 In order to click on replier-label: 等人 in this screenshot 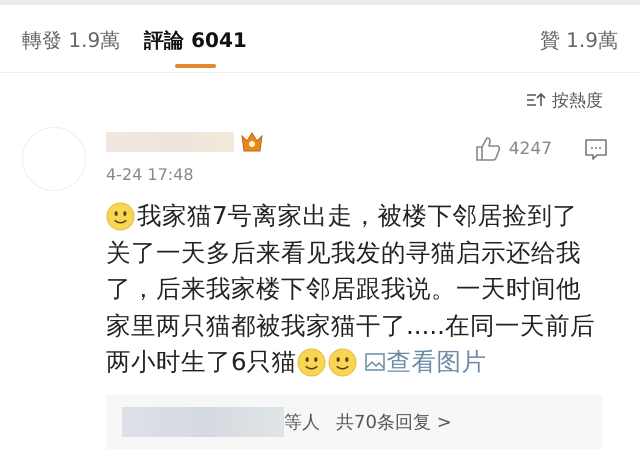, I will do `click(302, 422)`.